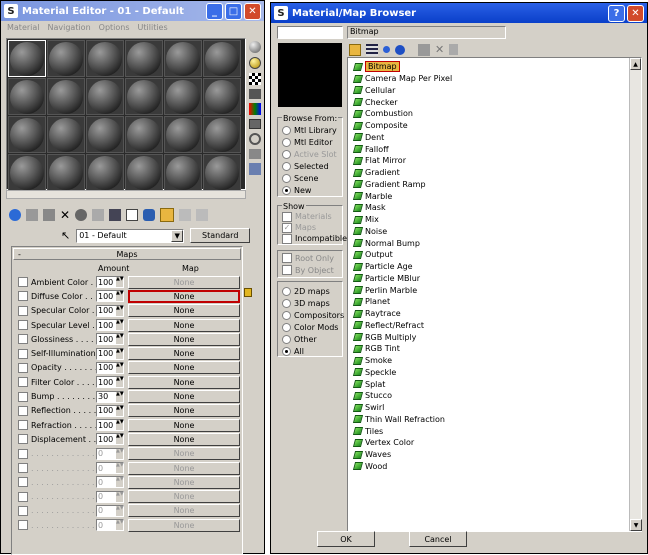  I want to click on map-list-item: Composite, so click(496, 126).